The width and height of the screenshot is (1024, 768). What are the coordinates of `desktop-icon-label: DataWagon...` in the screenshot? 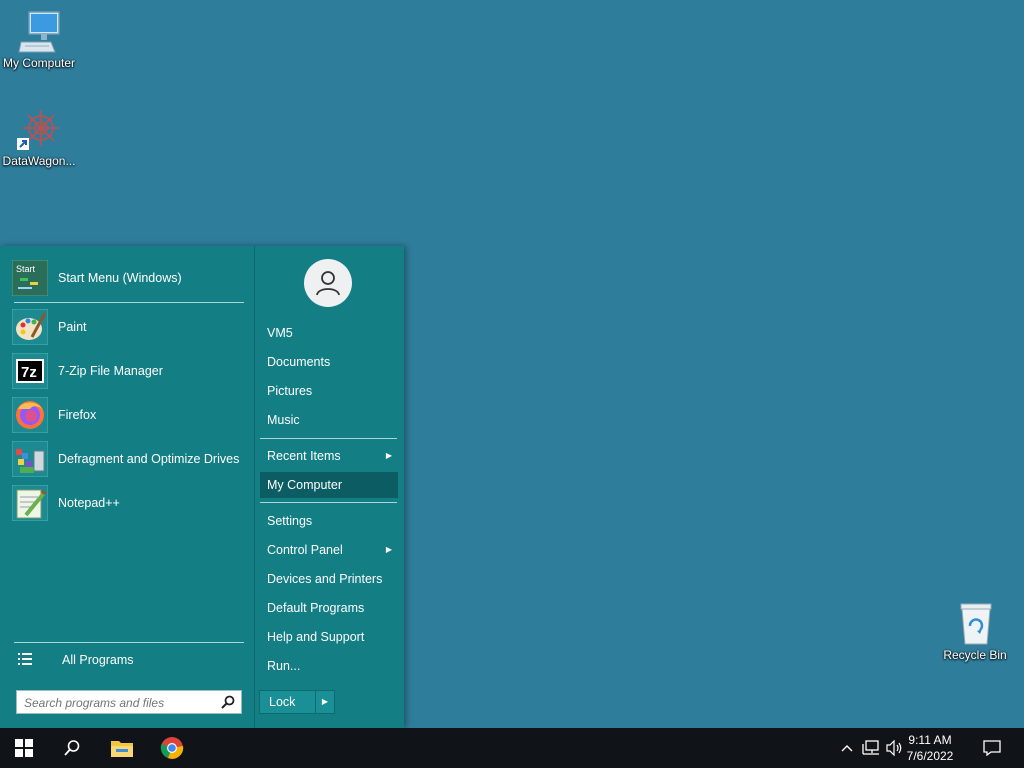 It's located at (39, 161).